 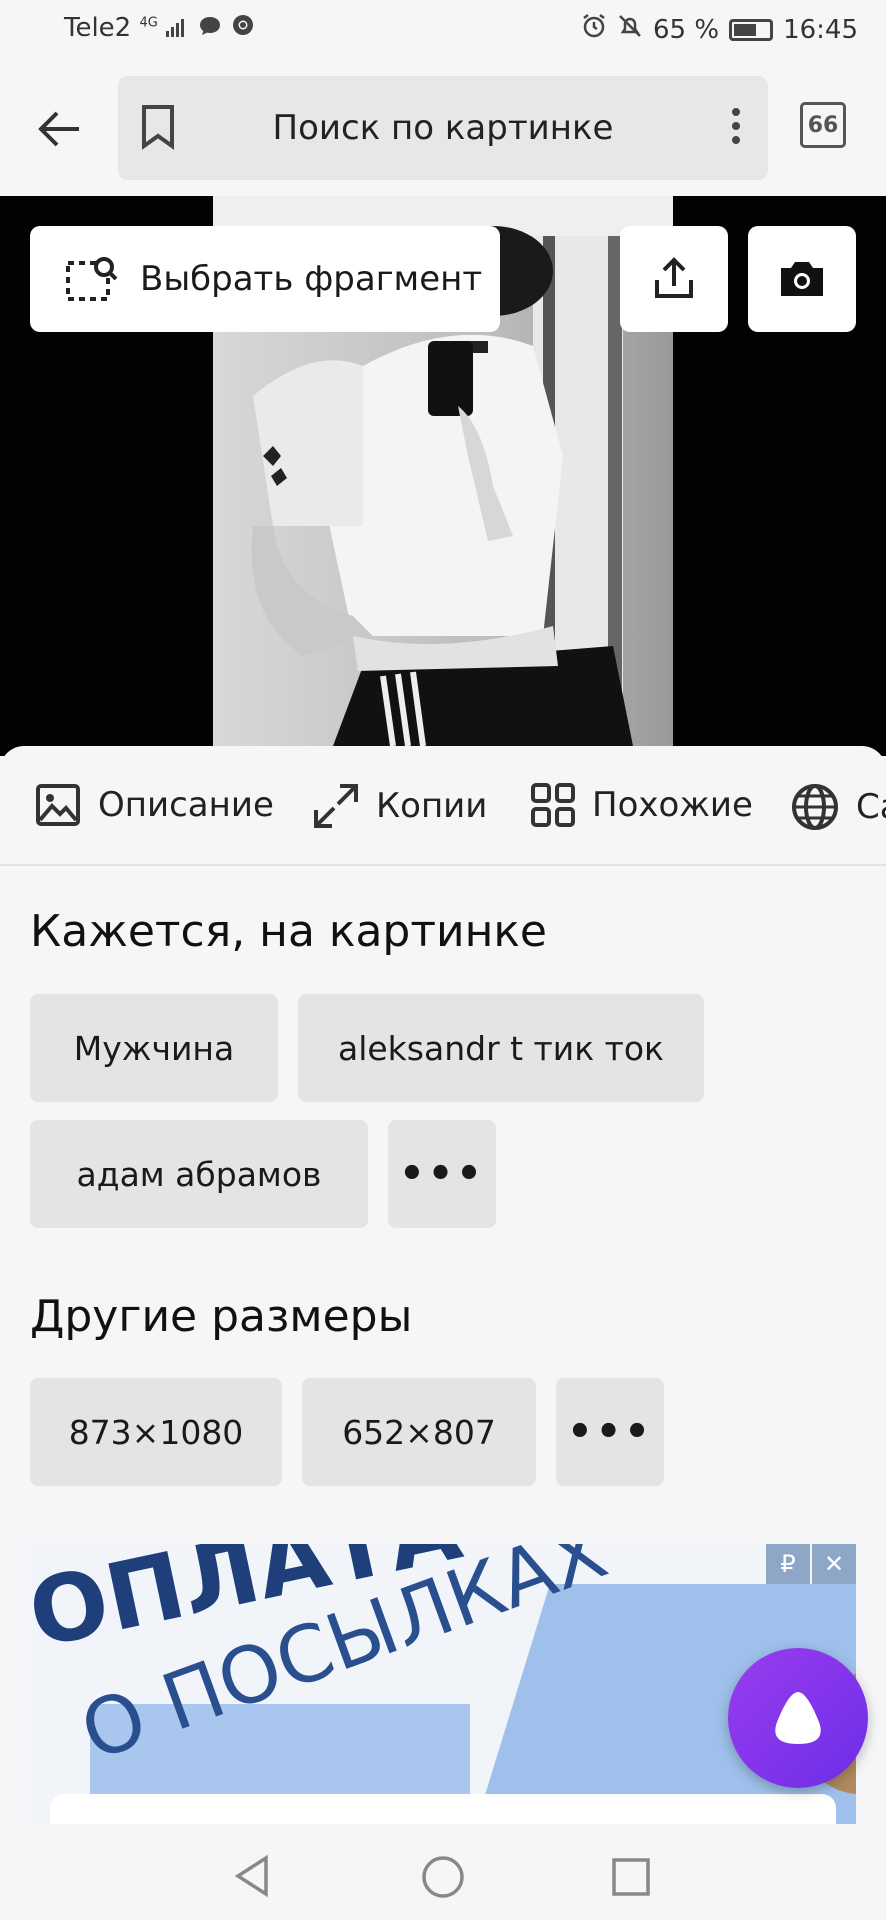 I want to click on tag-chip: адам абрамов, so click(x=199, y=1174).